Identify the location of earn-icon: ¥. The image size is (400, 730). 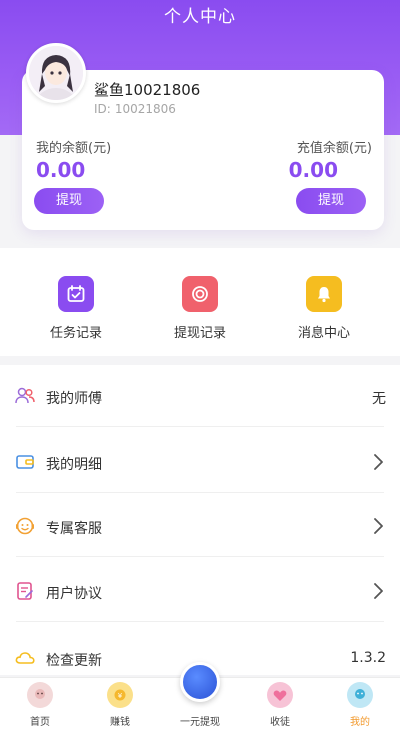
(120, 695).